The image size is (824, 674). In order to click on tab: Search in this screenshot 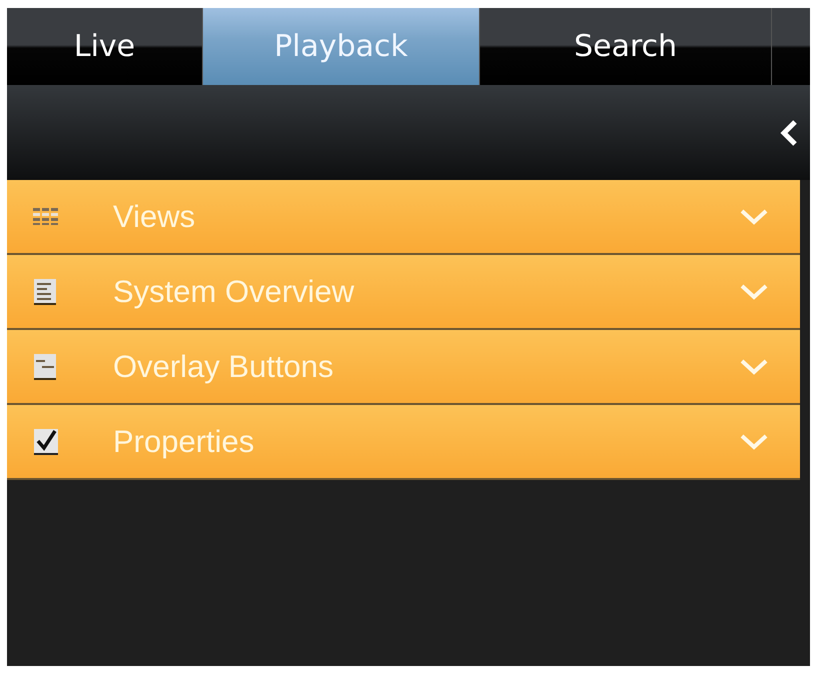, I will do `click(626, 46)`.